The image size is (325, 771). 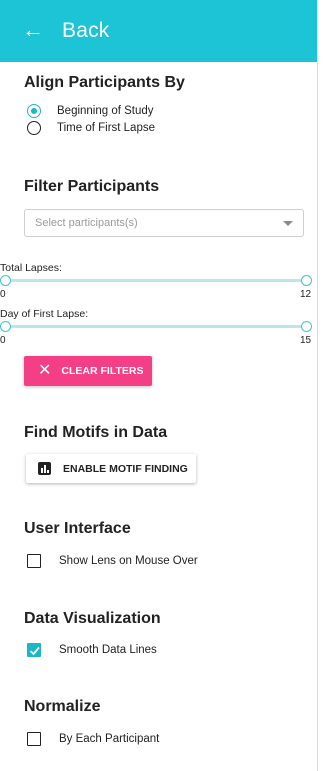 I want to click on total-lapses-min-value: 0, so click(x=3, y=294).